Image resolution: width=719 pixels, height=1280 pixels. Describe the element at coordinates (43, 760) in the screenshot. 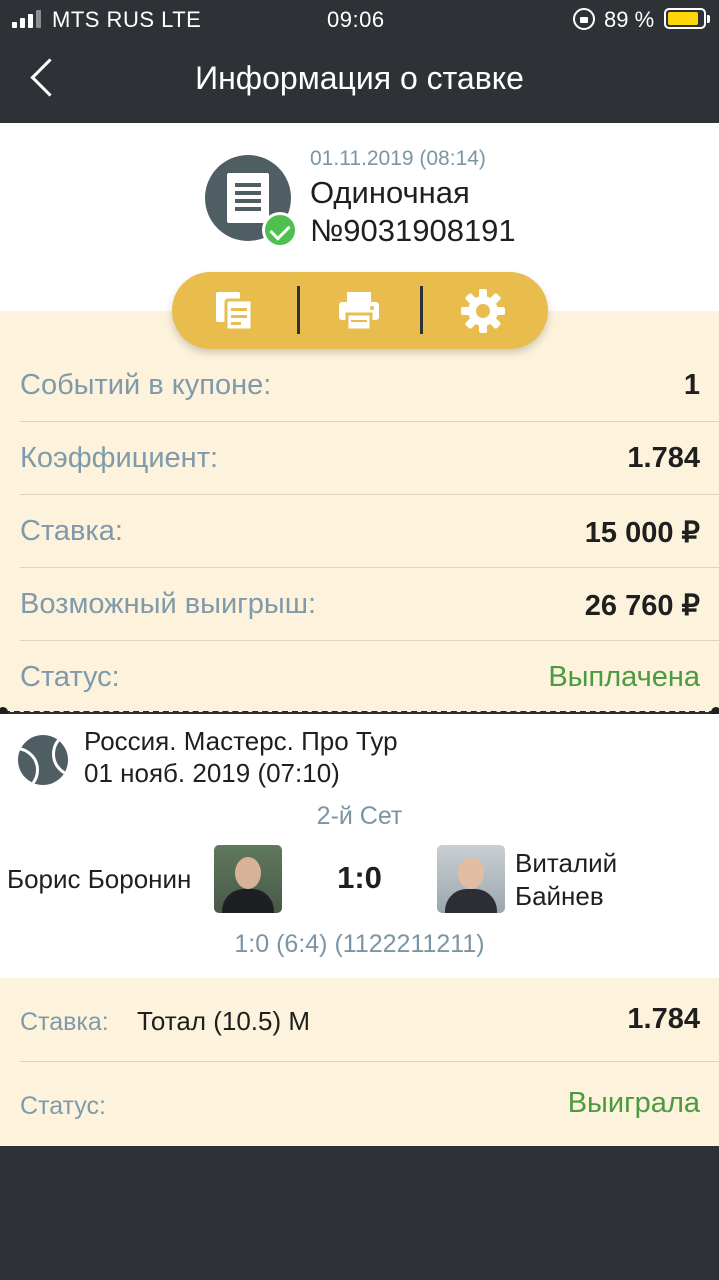

I see `tennis-ball-icon` at that location.